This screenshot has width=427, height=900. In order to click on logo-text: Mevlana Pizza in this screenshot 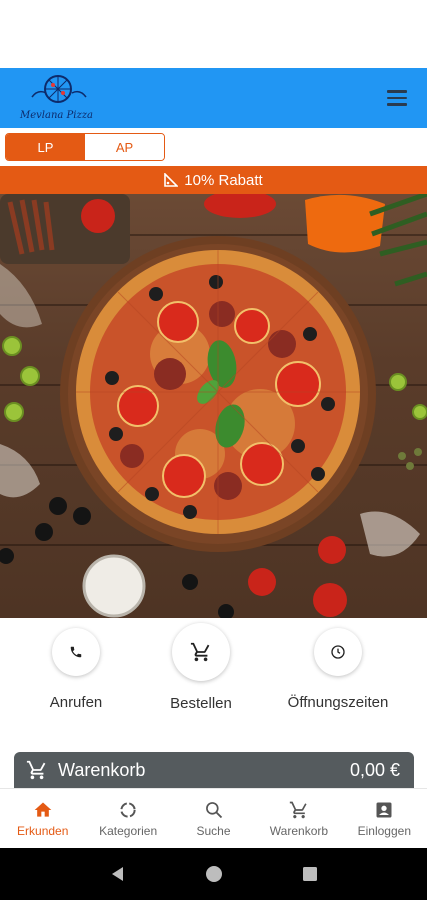, I will do `click(56, 115)`.